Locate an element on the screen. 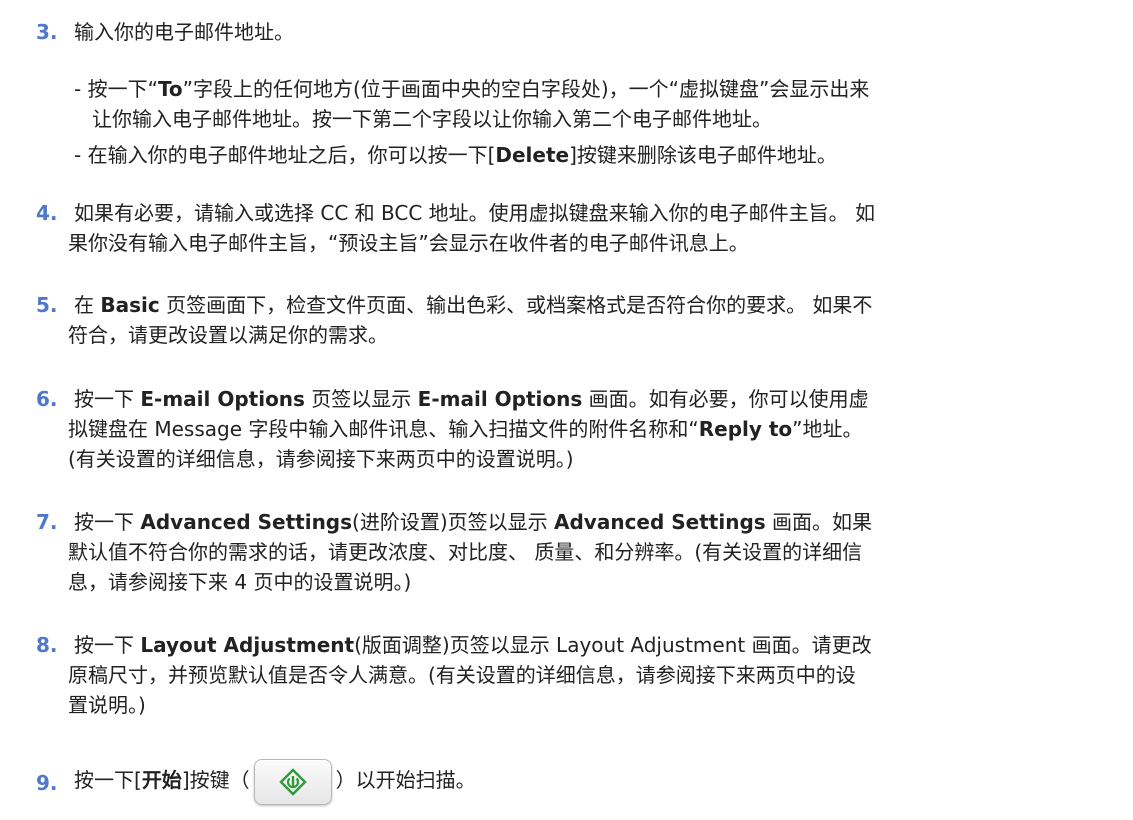 The width and height of the screenshot is (1133, 820). step-number: 9. is located at coordinates (47, 783).